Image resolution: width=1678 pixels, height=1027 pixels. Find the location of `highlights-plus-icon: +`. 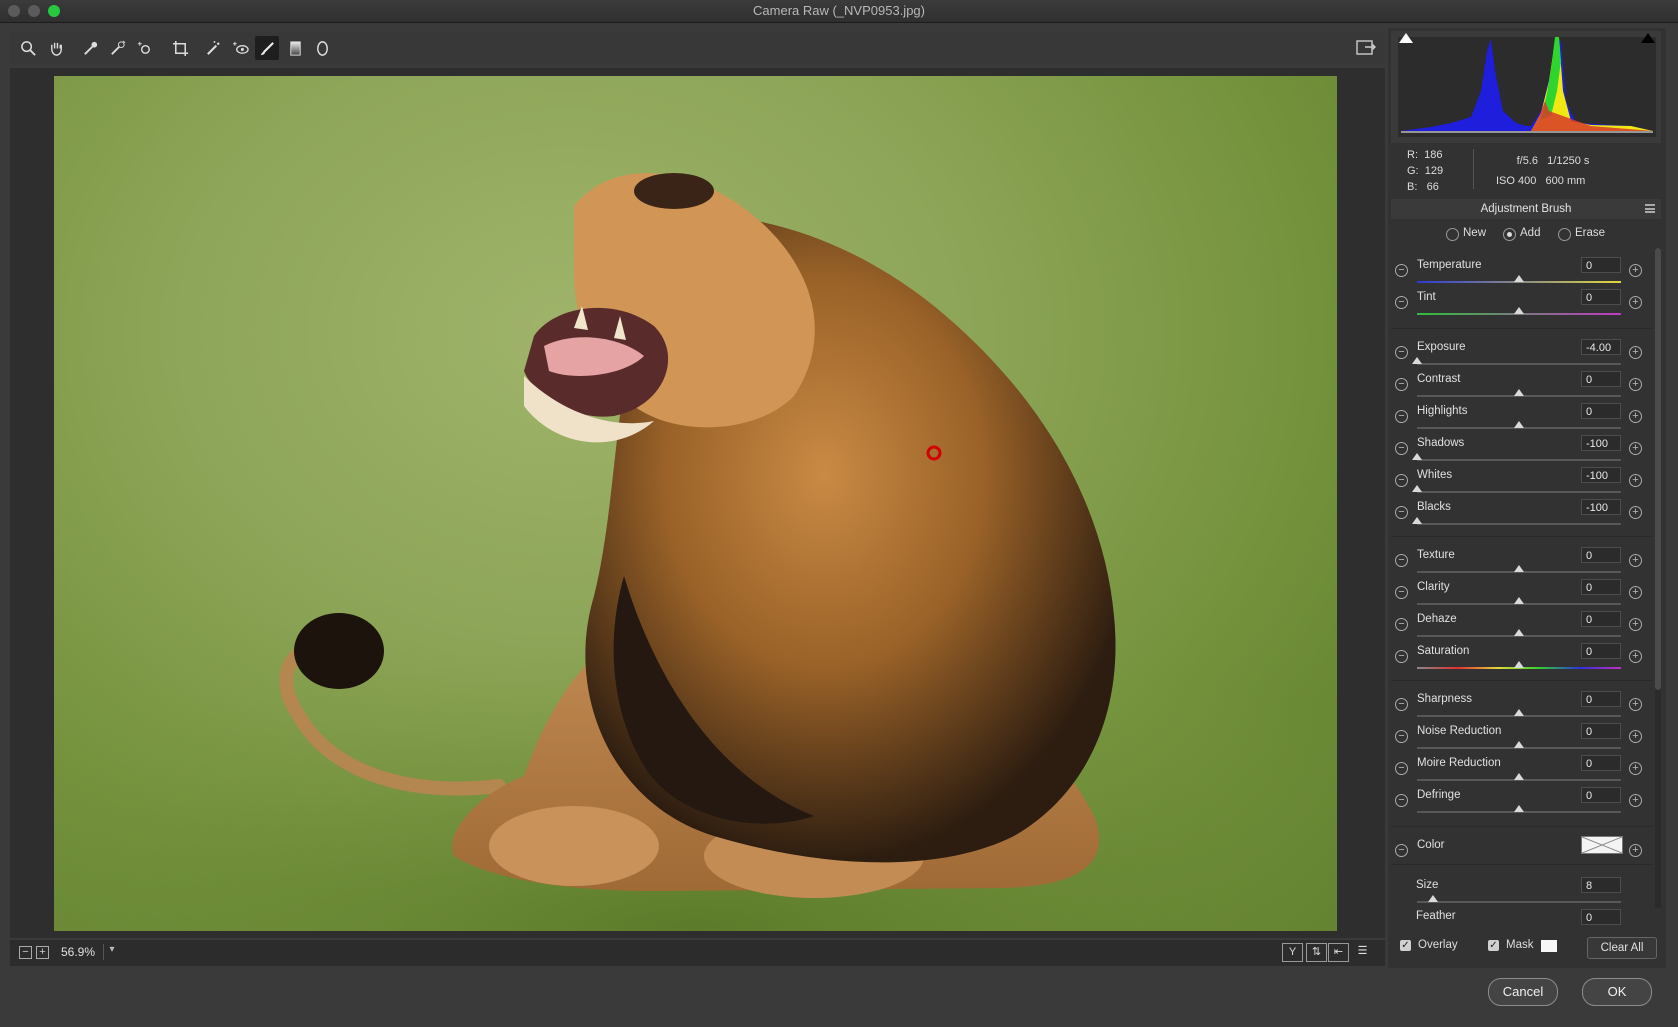

highlights-plus-icon: + is located at coordinates (1635, 416).